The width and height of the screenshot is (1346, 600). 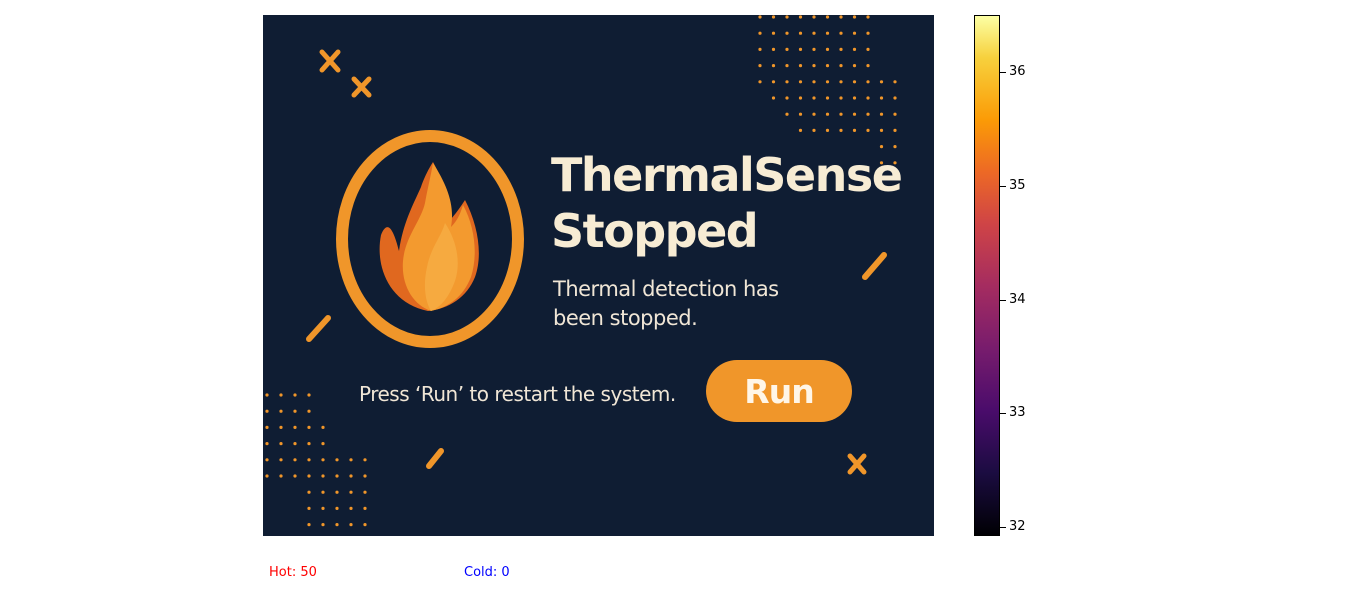 What do you see at coordinates (727, 203) in the screenshot?
I see `banner-title: ThermalSense Stopped` at bounding box center [727, 203].